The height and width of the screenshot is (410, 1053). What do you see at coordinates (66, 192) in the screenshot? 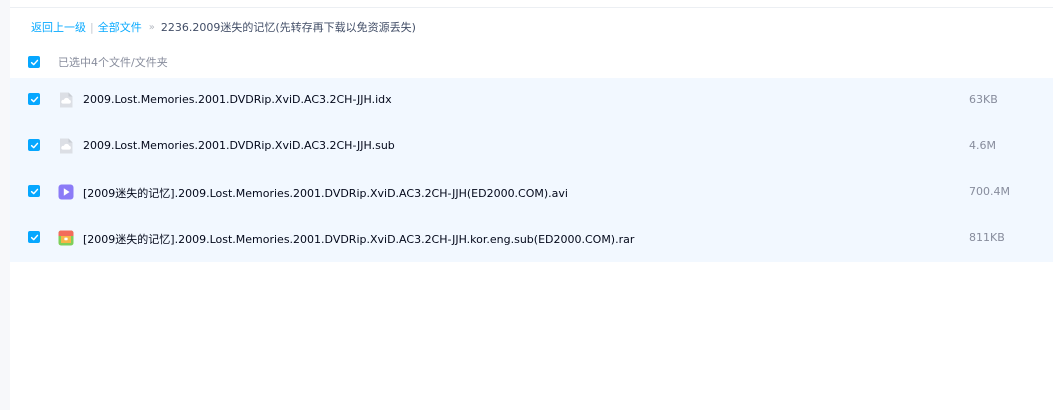
I see `video-file-icon` at bounding box center [66, 192].